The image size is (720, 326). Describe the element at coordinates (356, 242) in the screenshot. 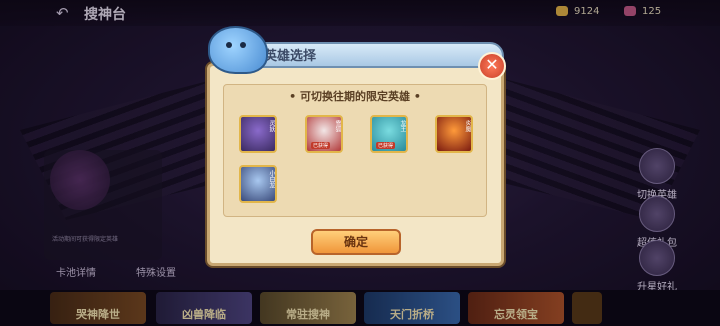

I see `confirm-button: 确定` at that location.